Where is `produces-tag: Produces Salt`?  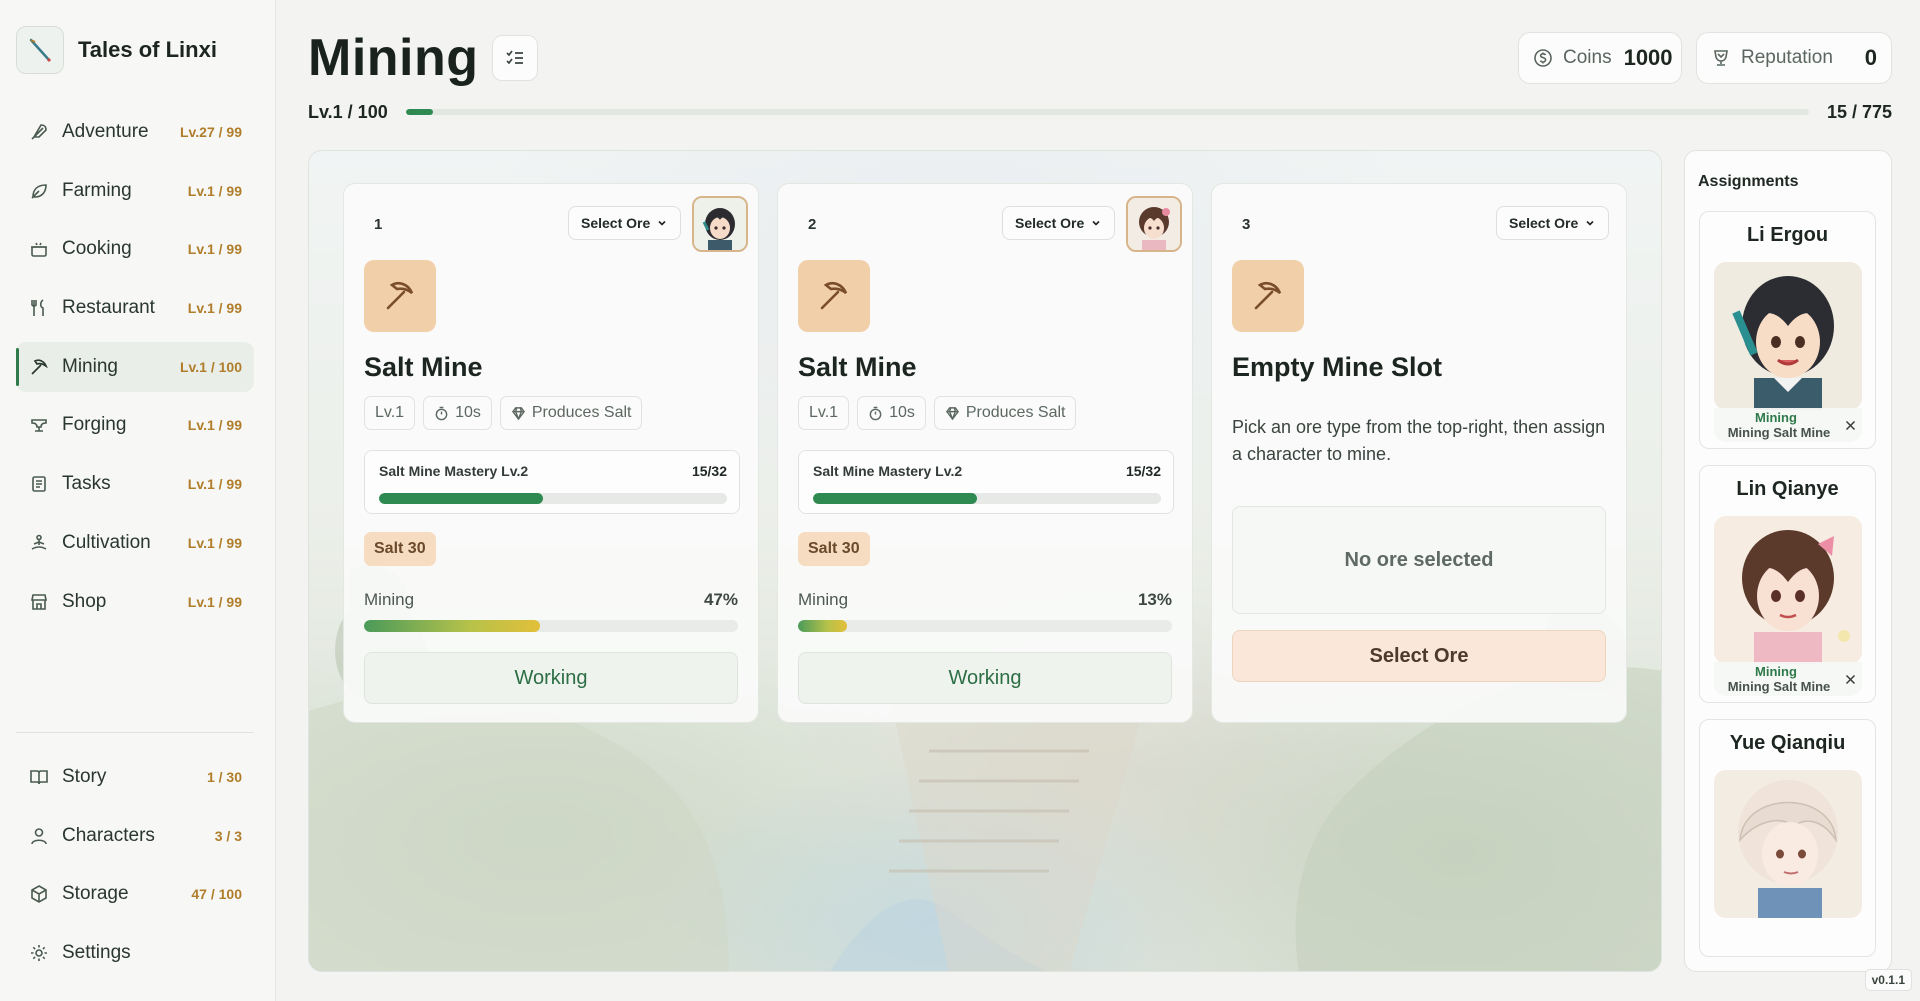 produces-tag: Produces Salt is located at coordinates (1005, 413).